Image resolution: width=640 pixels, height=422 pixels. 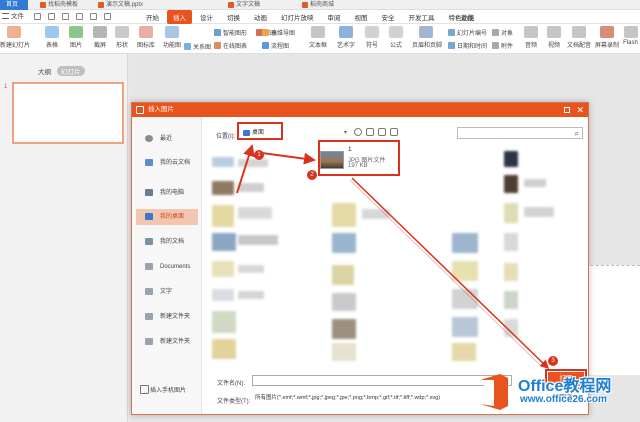 I want to click on slide-edit-area, so click(x=610, y=320).